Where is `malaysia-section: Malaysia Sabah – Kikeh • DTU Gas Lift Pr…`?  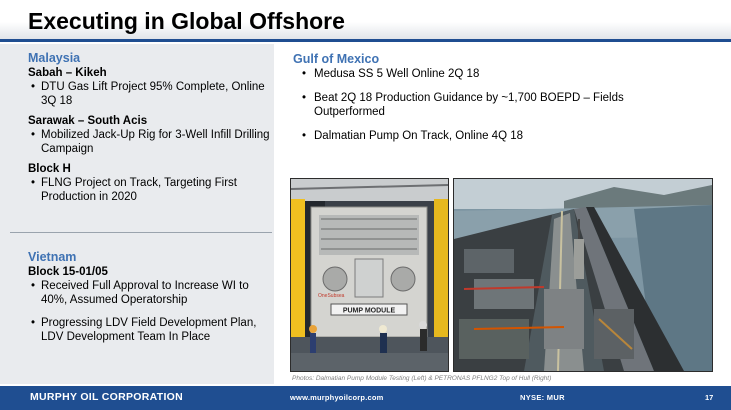 malaysia-section: Malaysia Sabah – Kikeh • DTU Gas Lift Pr… is located at coordinates (149, 127).